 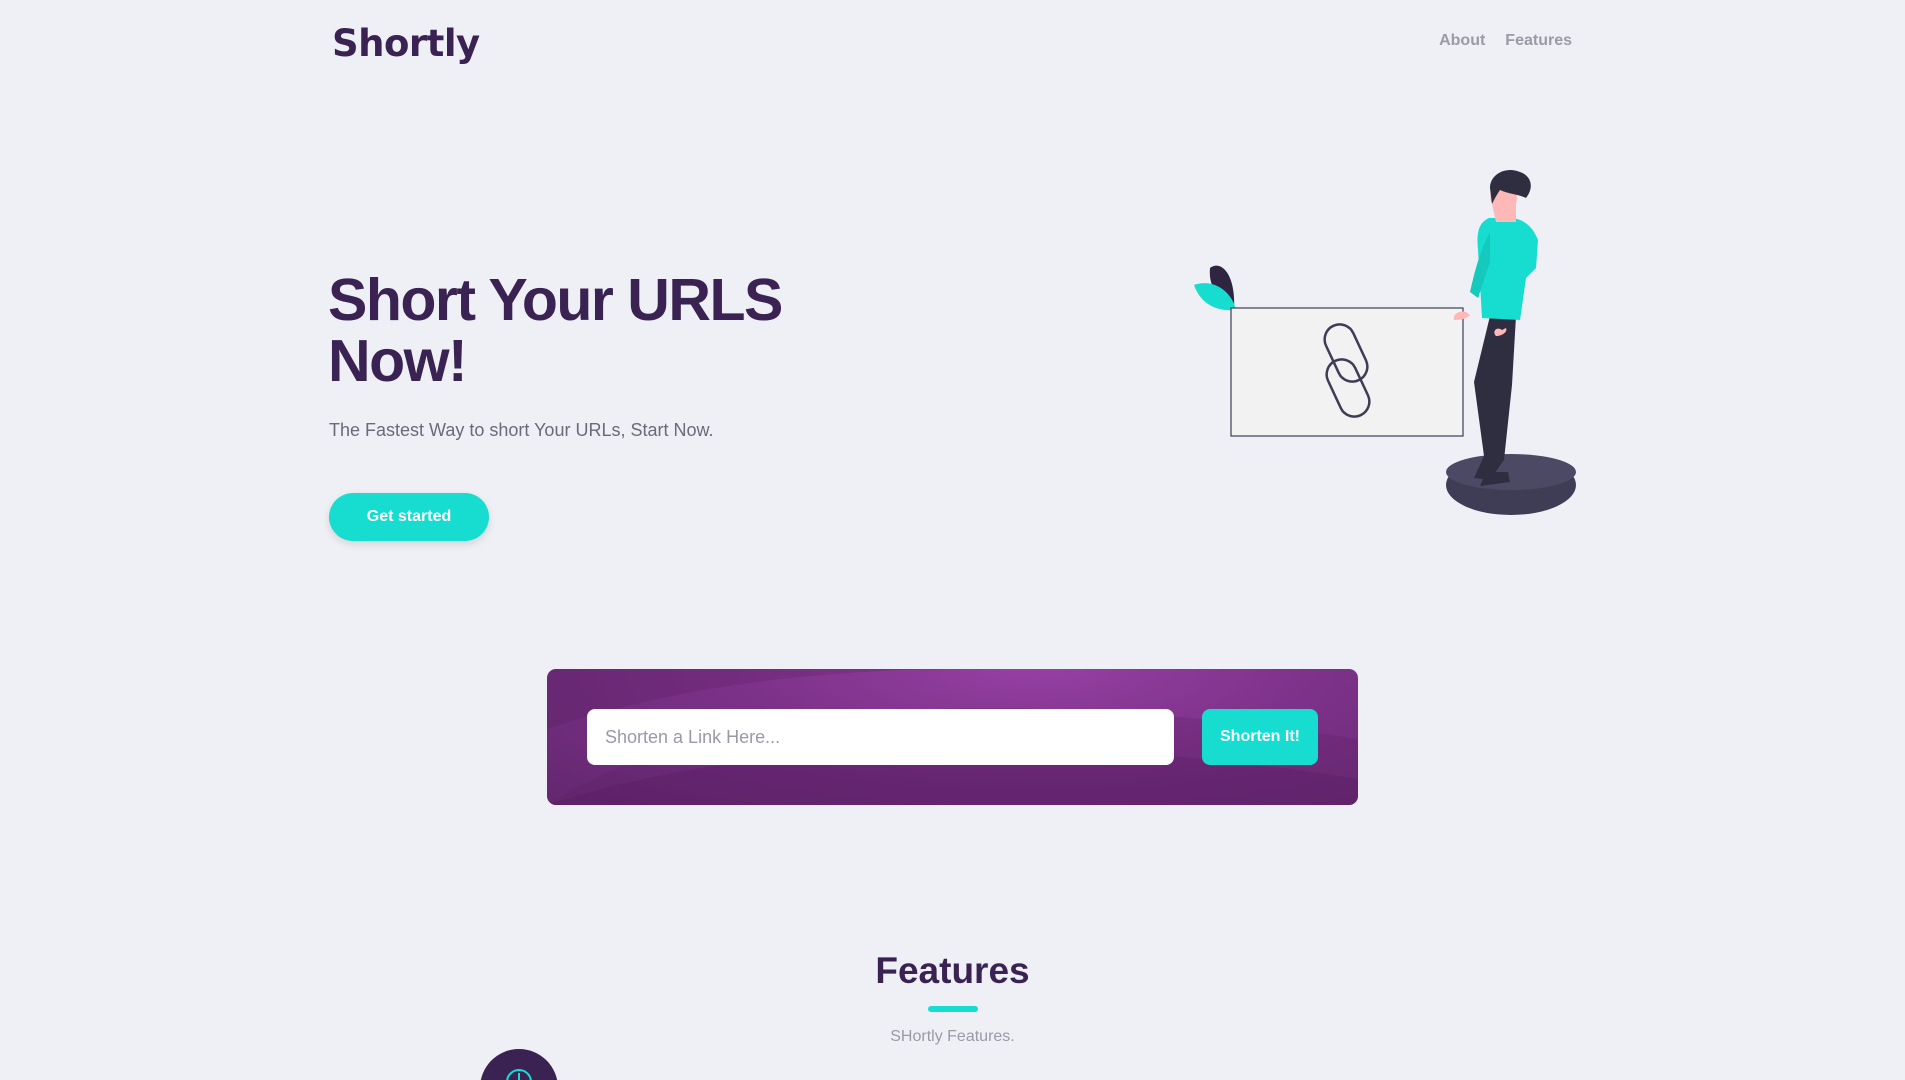 What do you see at coordinates (952, 970) in the screenshot?
I see `features-title: Features` at bounding box center [952, 970].